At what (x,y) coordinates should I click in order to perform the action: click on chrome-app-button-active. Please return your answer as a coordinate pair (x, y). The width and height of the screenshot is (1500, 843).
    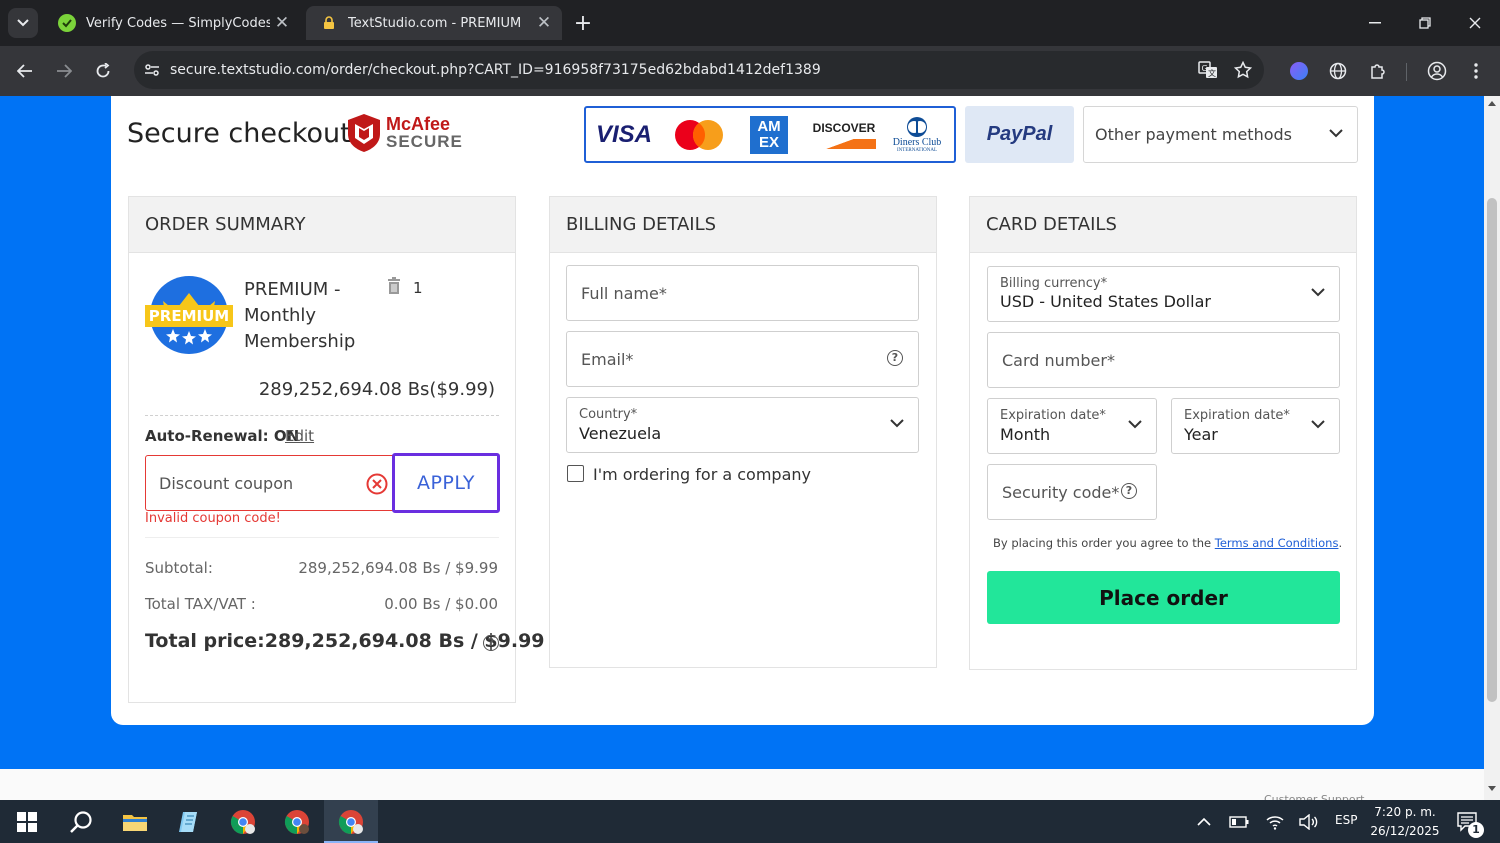
    Looking at the image, I should click on (351, 821).